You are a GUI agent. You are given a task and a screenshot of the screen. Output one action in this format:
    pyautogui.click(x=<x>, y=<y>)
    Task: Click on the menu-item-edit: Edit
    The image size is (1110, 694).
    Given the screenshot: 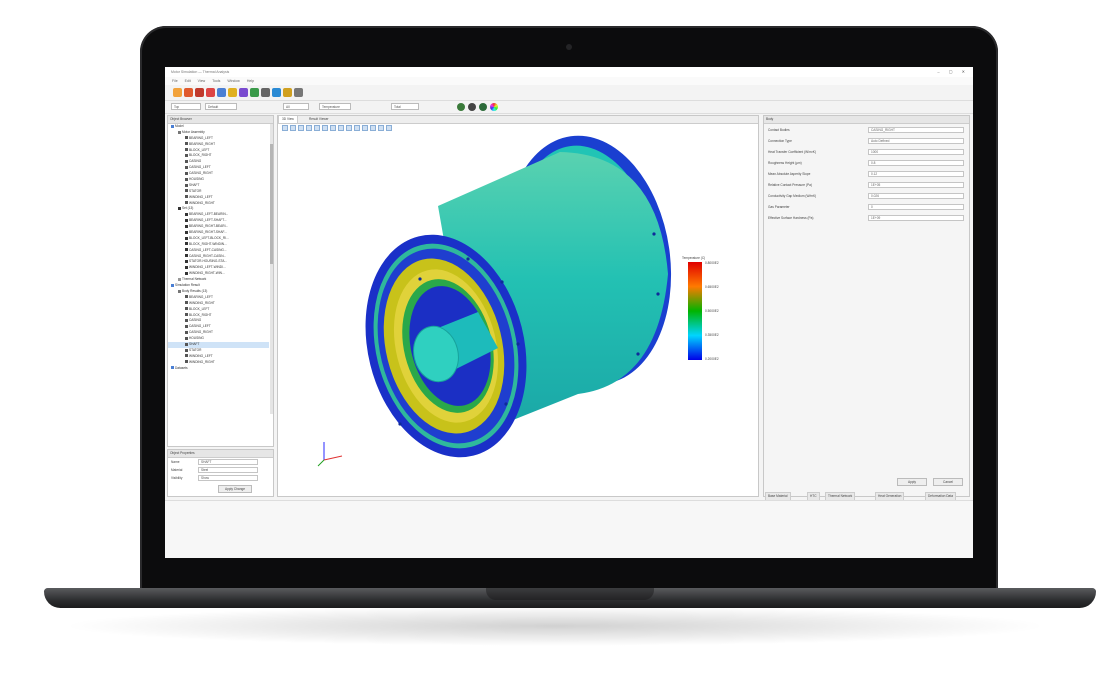 What is the action you would take?
    pyautogui.click(x=188, y=81)
    